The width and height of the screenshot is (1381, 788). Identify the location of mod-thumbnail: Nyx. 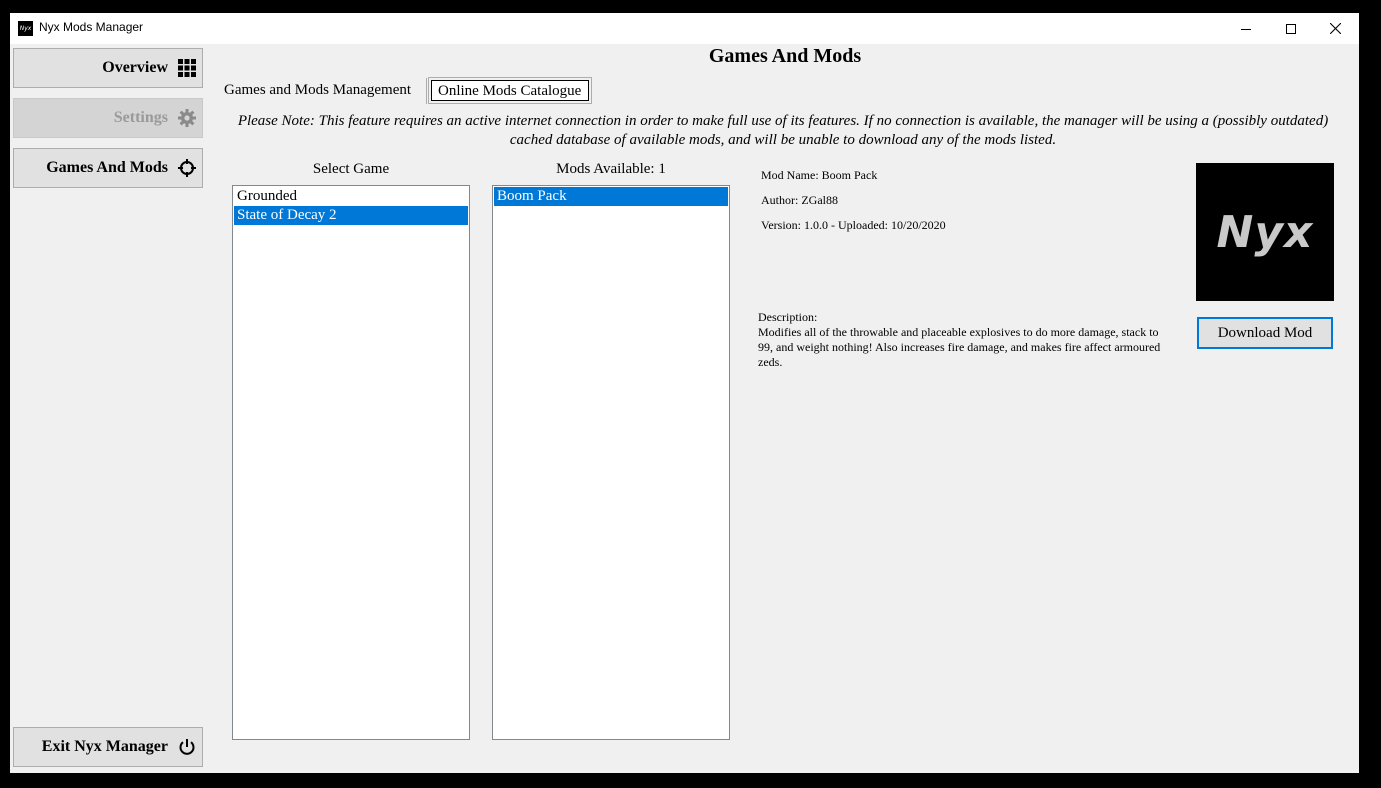
(1265, 232).